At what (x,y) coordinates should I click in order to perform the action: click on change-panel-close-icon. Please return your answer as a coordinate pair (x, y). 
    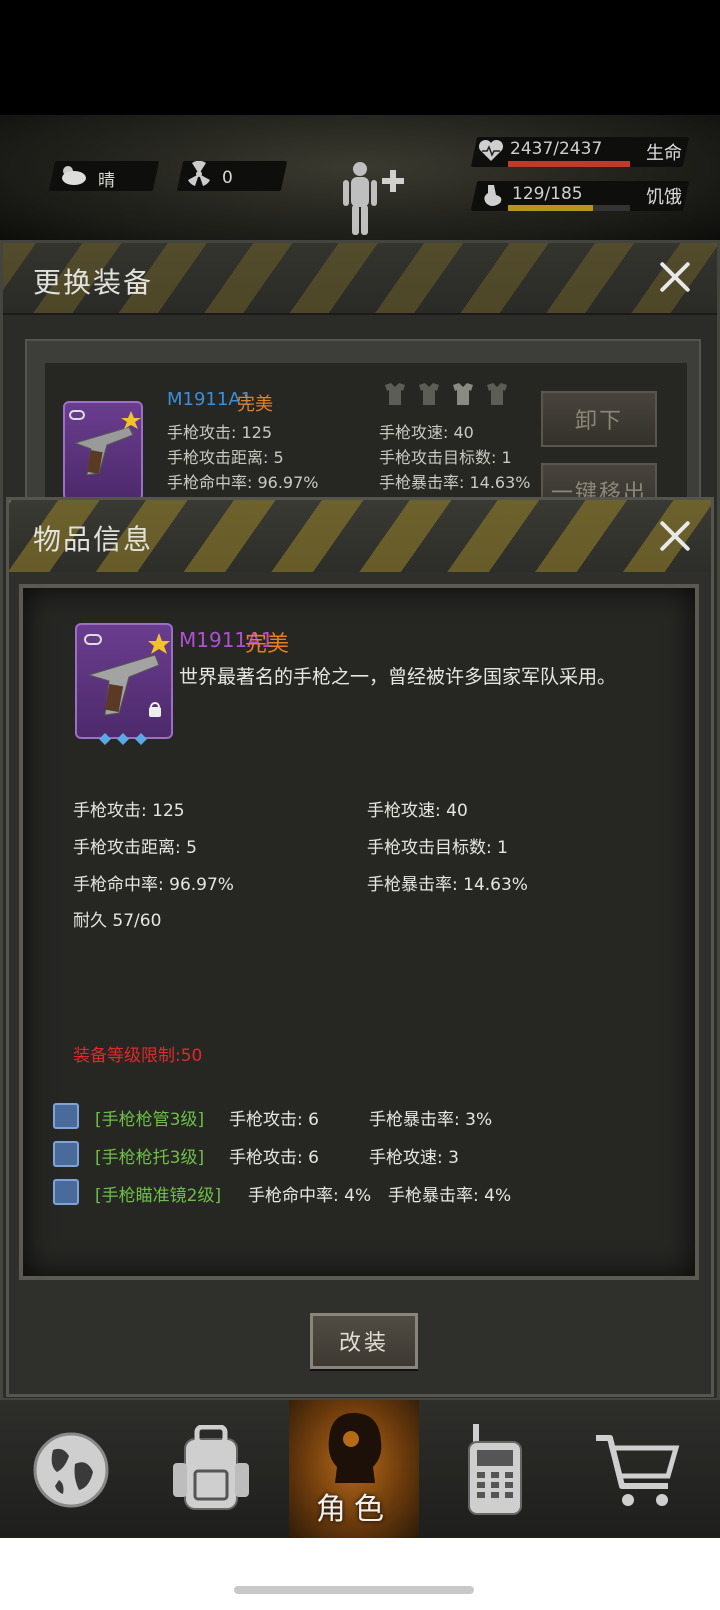
    Looking at the image, I should click on (675, 277).